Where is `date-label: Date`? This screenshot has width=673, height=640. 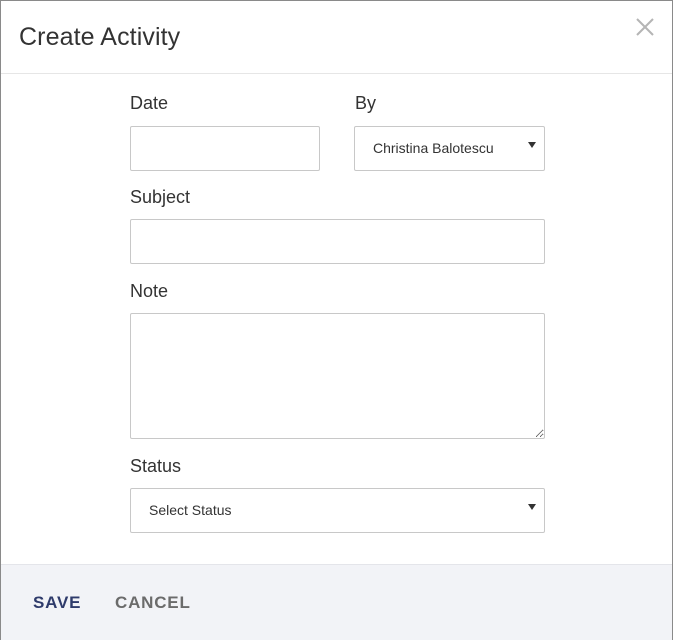 date-label: Date is located at coordinates (149, 103).